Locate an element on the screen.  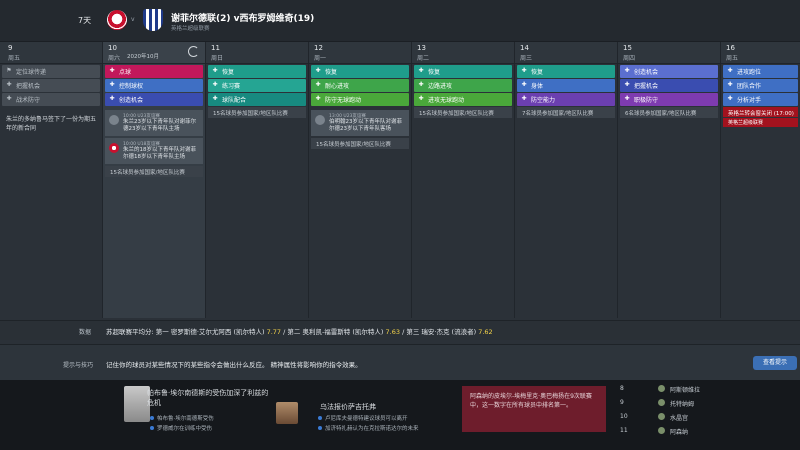
day-header: 12 周一 is located at coordinates (360, 53).